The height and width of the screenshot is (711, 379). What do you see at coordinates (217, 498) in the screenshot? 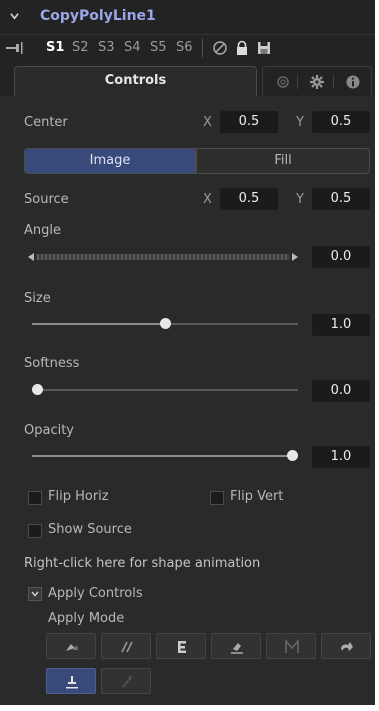
I see `flip-vert-checkbox` at bounding box center [217, 498].